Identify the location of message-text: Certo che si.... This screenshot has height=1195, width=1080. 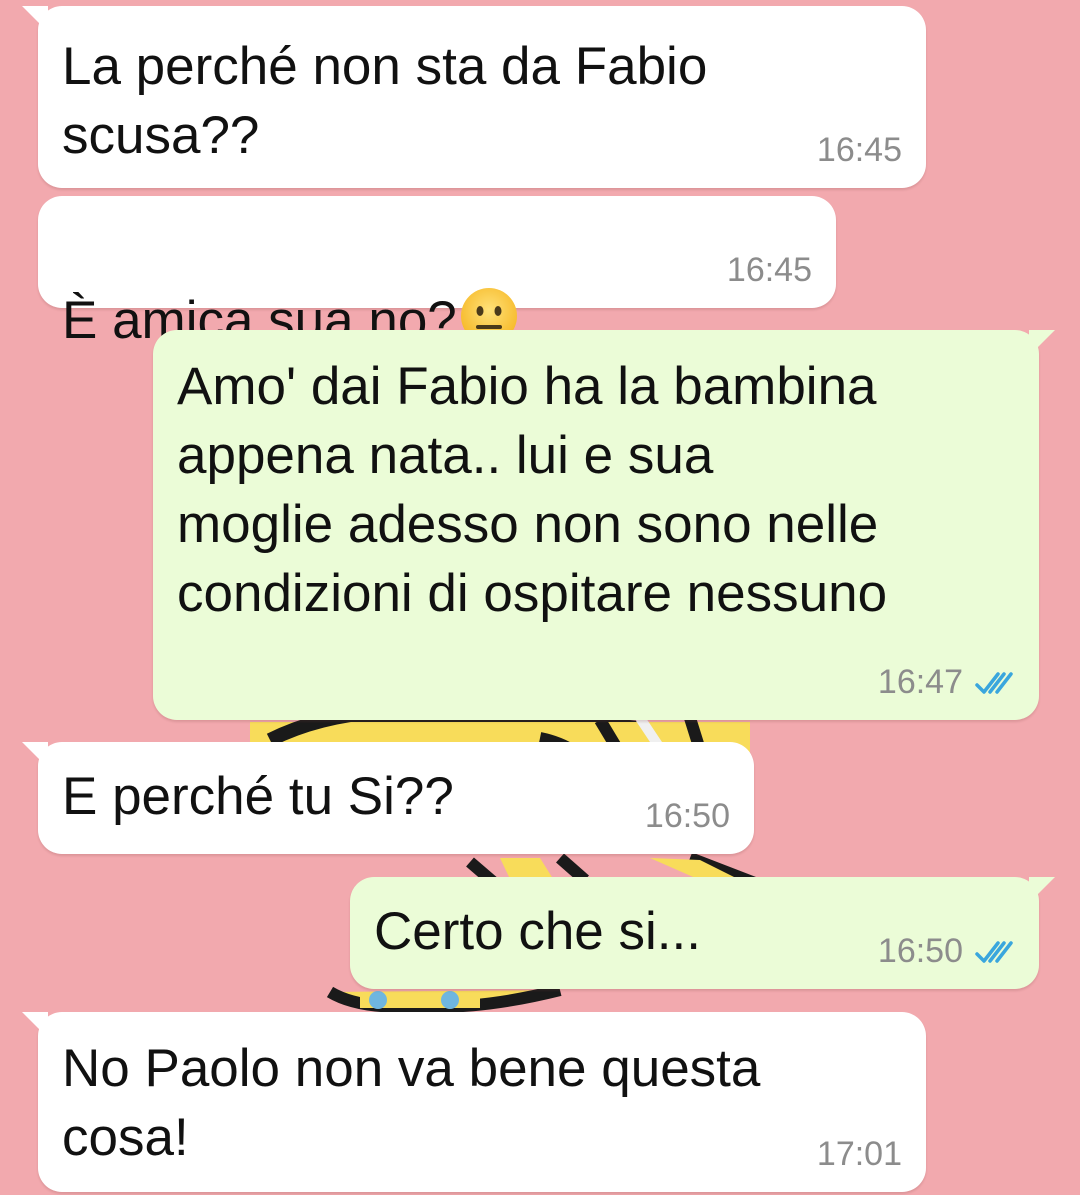
(537, 931).